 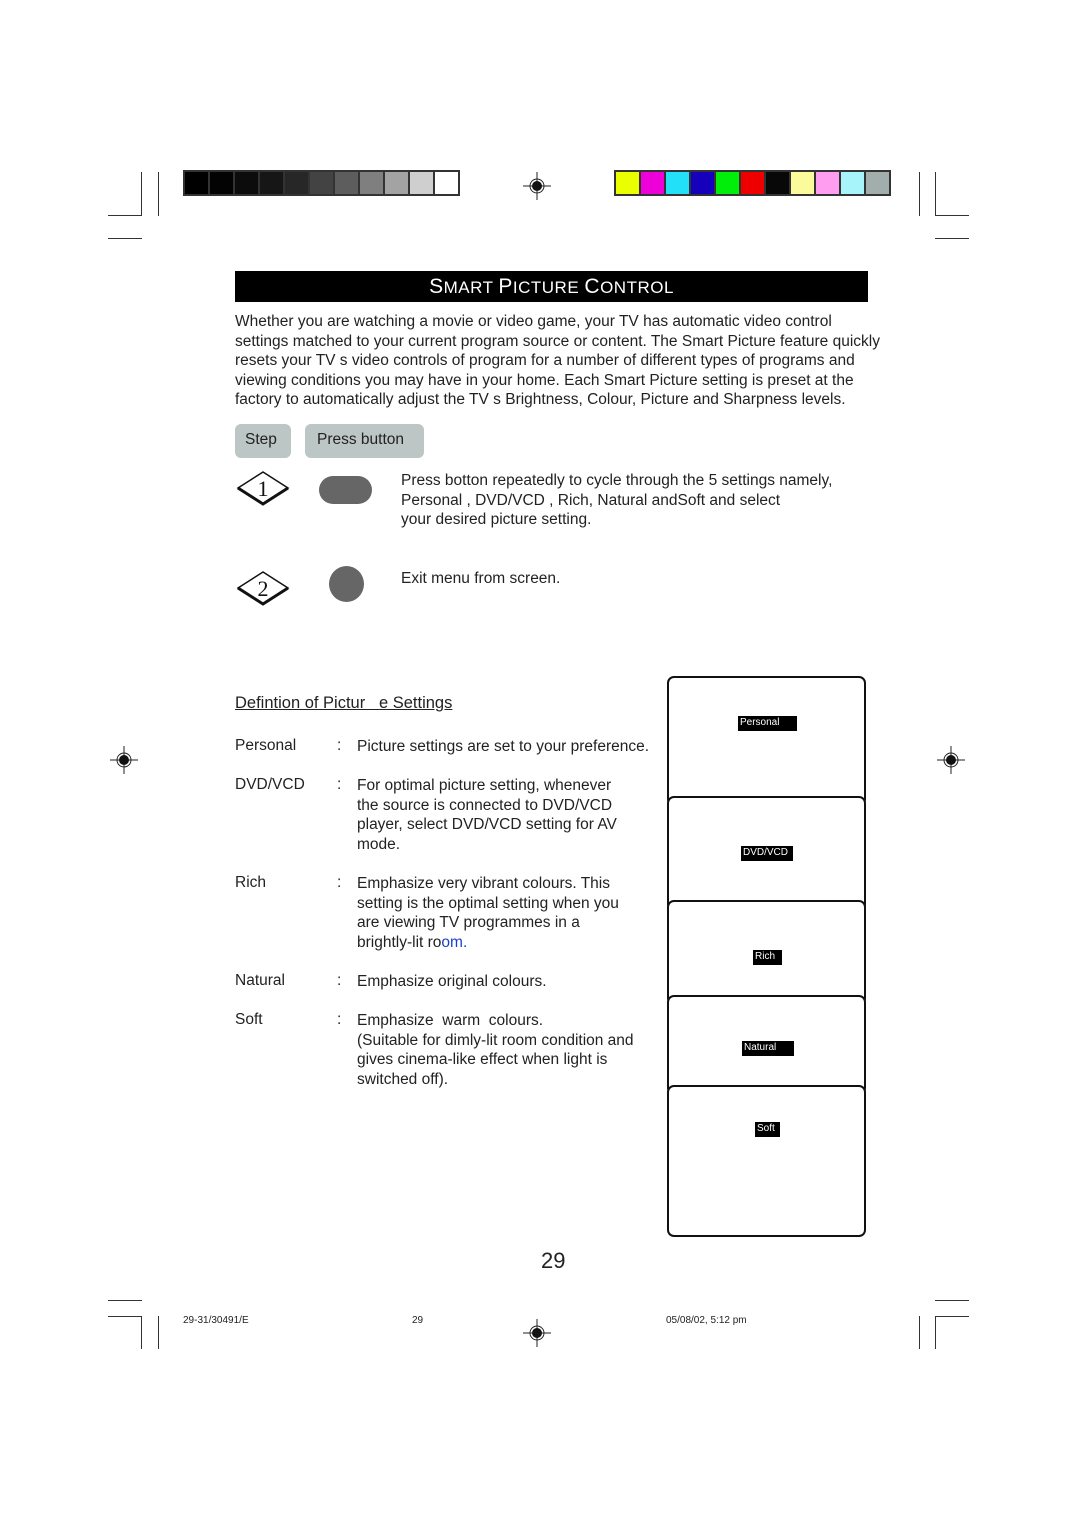 I want to click on osd-label: Personal, so click(x=767, y=723).